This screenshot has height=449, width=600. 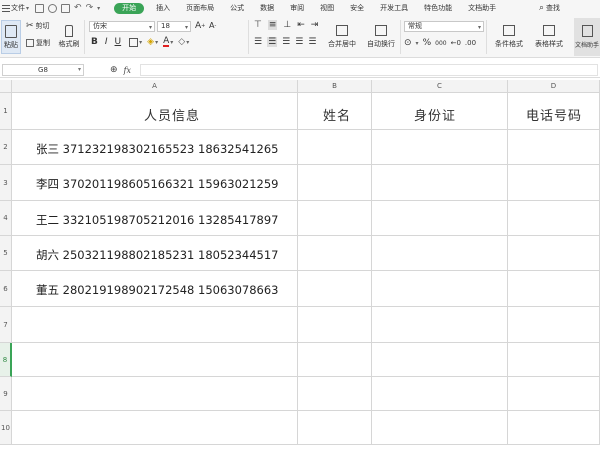 I want to click on tab-8: 开发工具, so click(x=394, y=8).